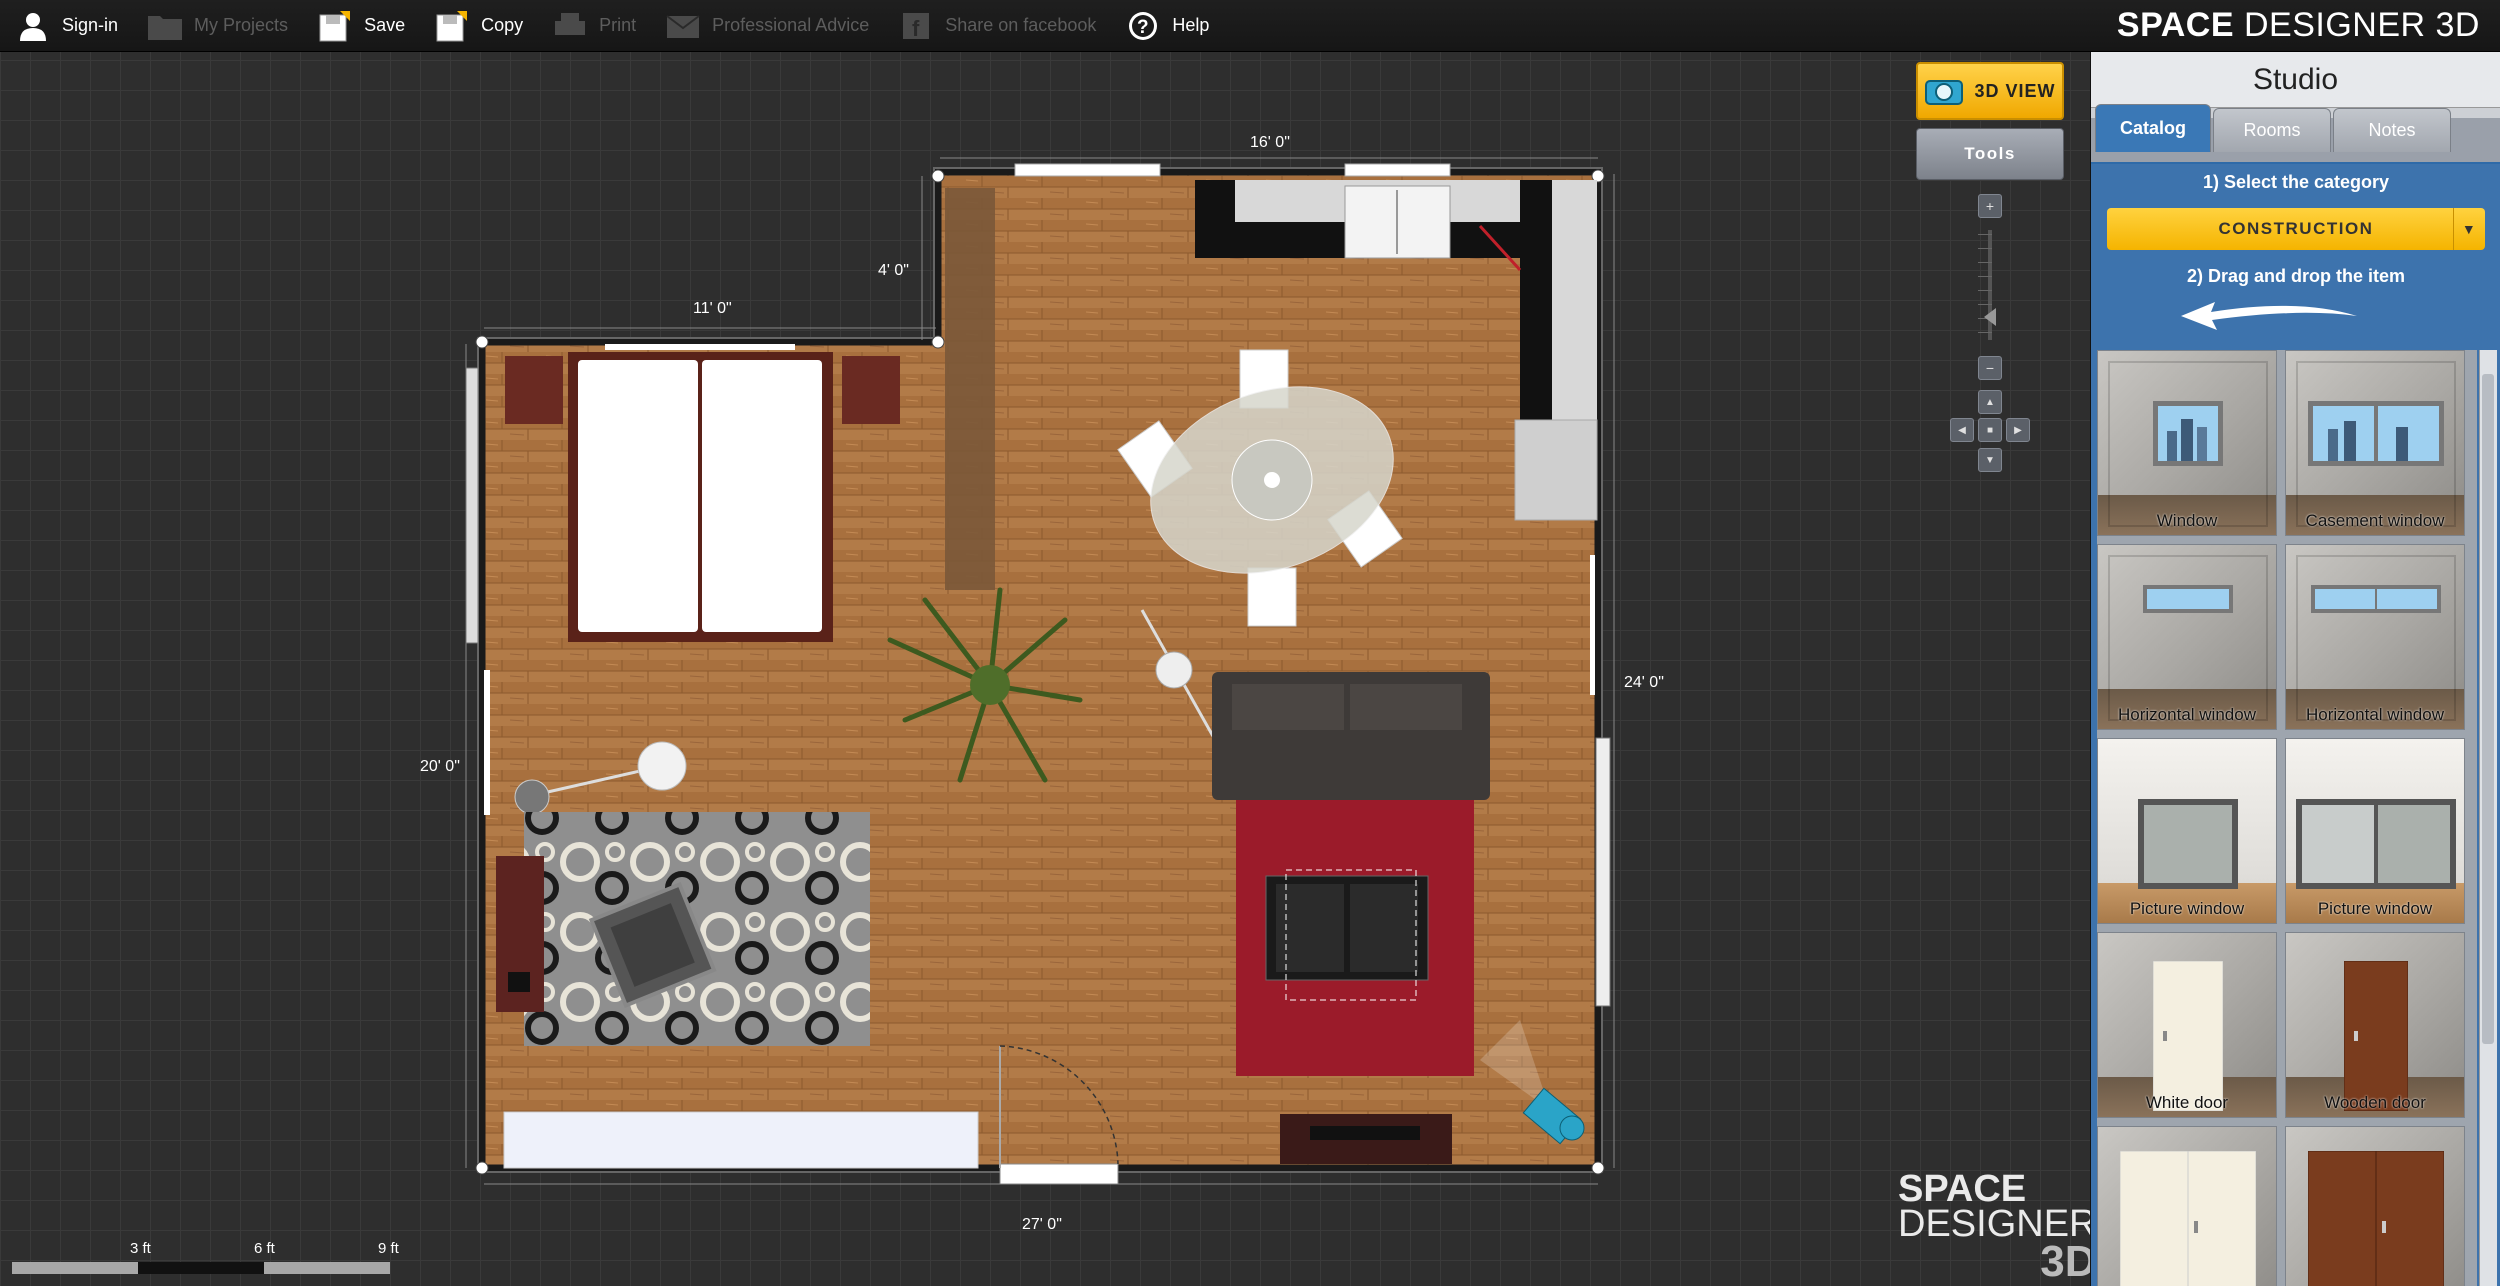  I want to click on tab-catalog: Catalog, so click(2153, 128).